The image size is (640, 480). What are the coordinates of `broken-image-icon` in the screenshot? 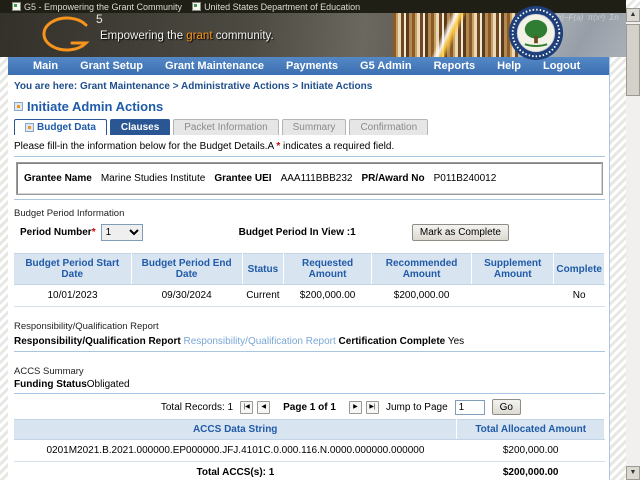 It's located at (197, 6).